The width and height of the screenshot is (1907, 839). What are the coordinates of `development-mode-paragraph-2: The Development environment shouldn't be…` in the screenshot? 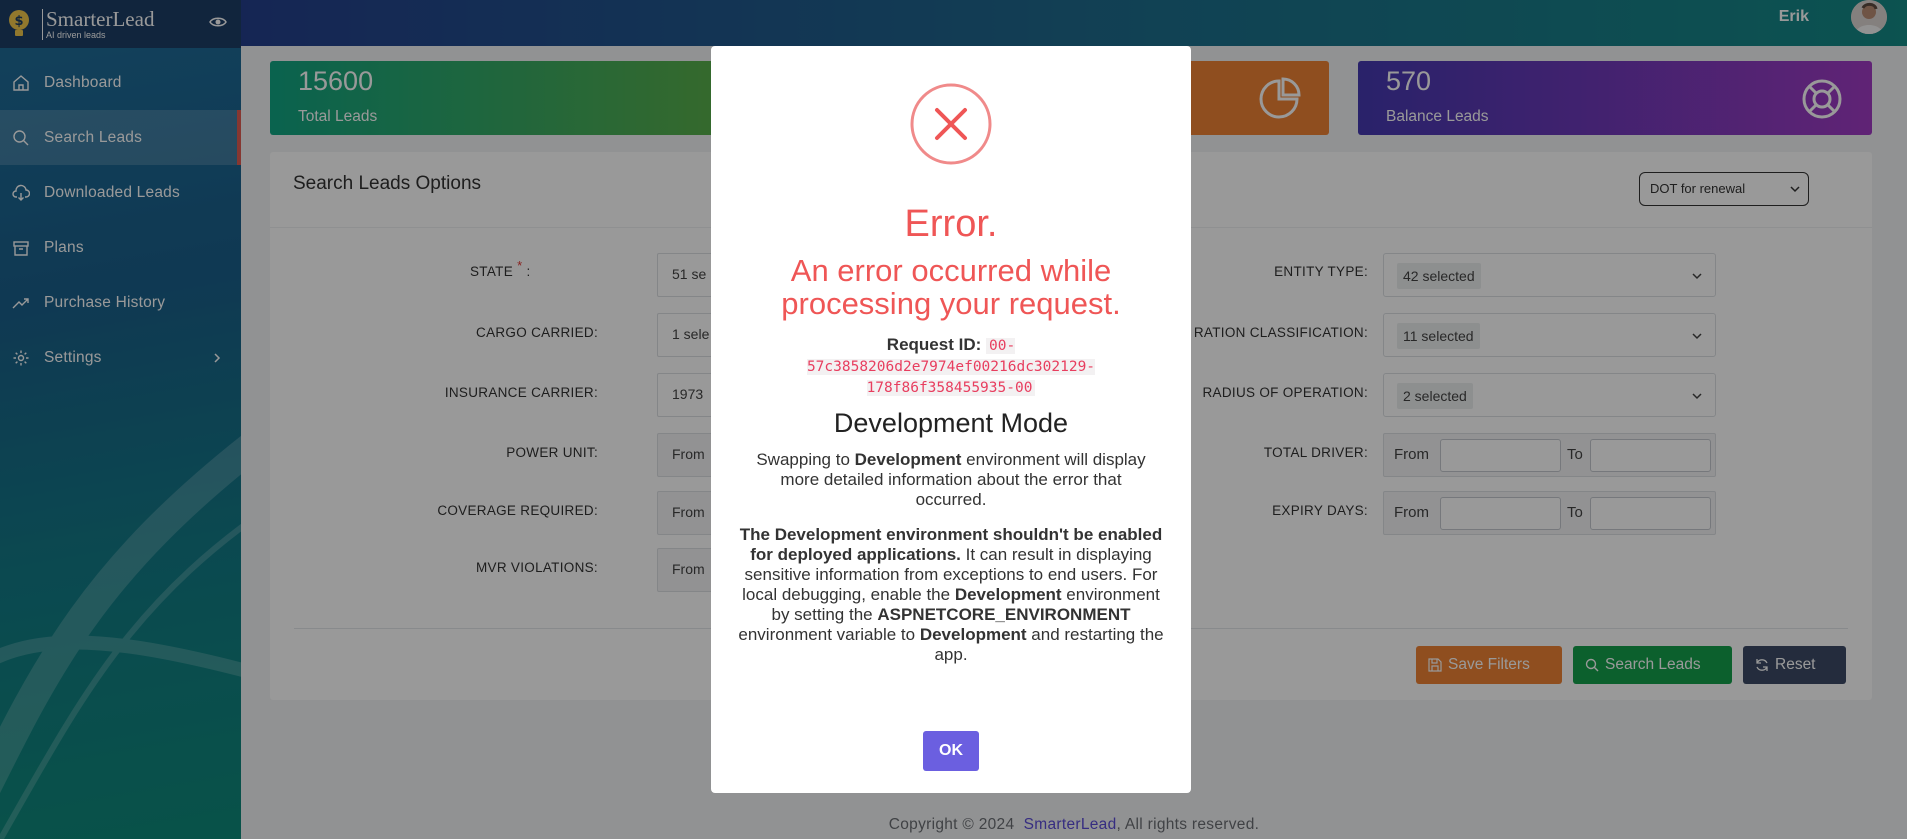 It's located at (951, 594).